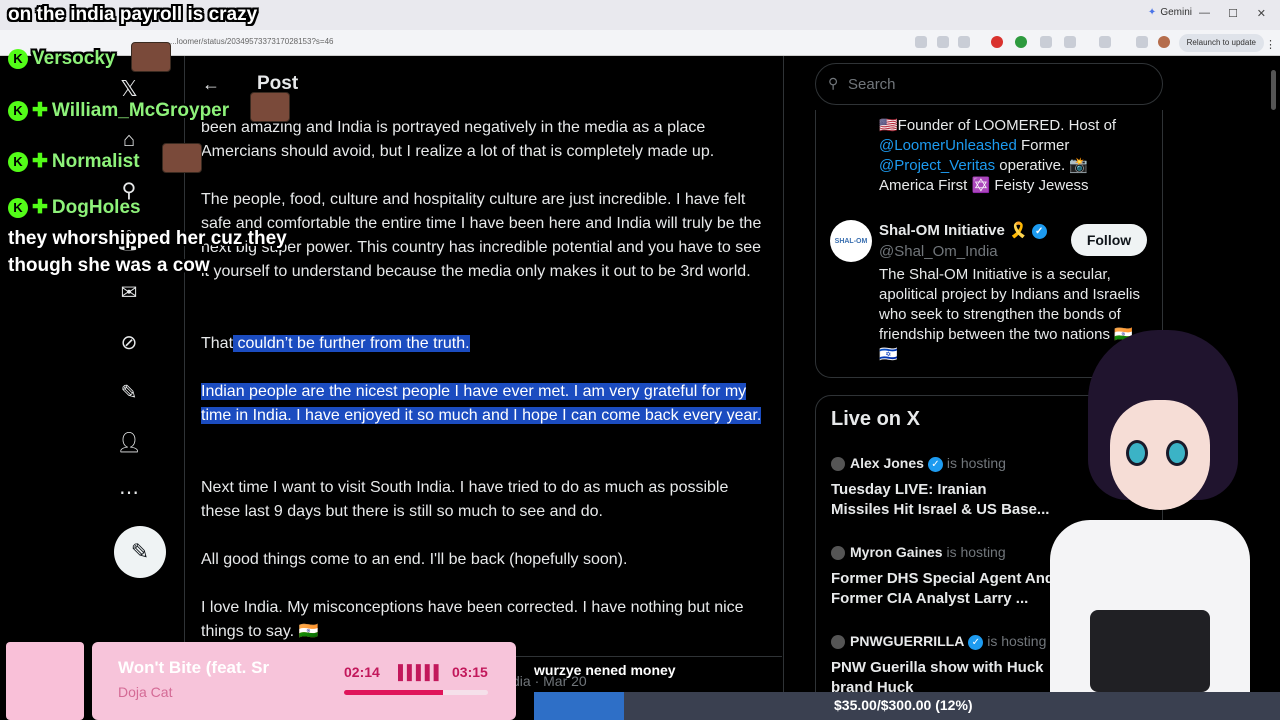 The height and width of the screenshot is (720, 1280). I want to click on waveform-icon: ▌▌▌▌▌, so click(421, 672).